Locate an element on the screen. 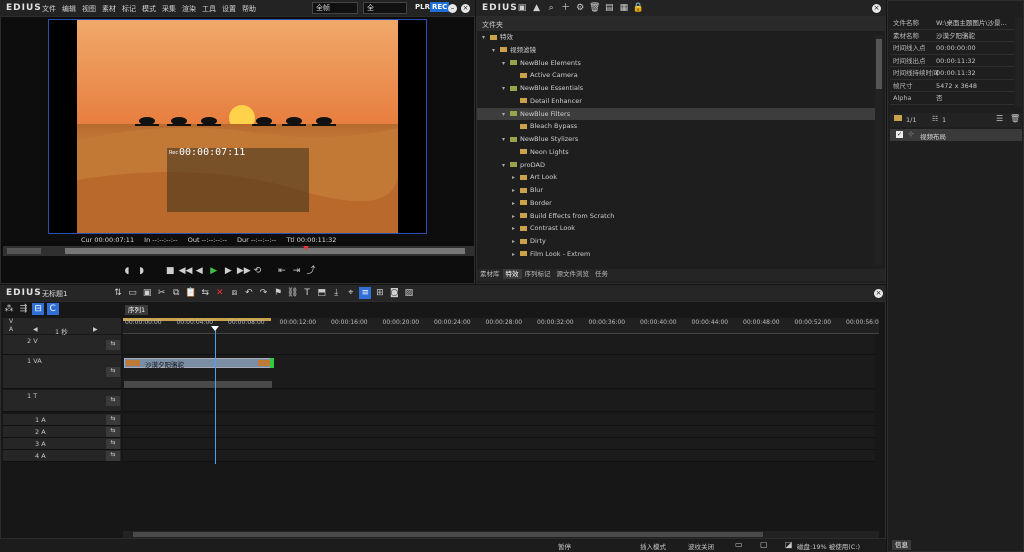  rec-button: REC is located at coordinates (440, 7).